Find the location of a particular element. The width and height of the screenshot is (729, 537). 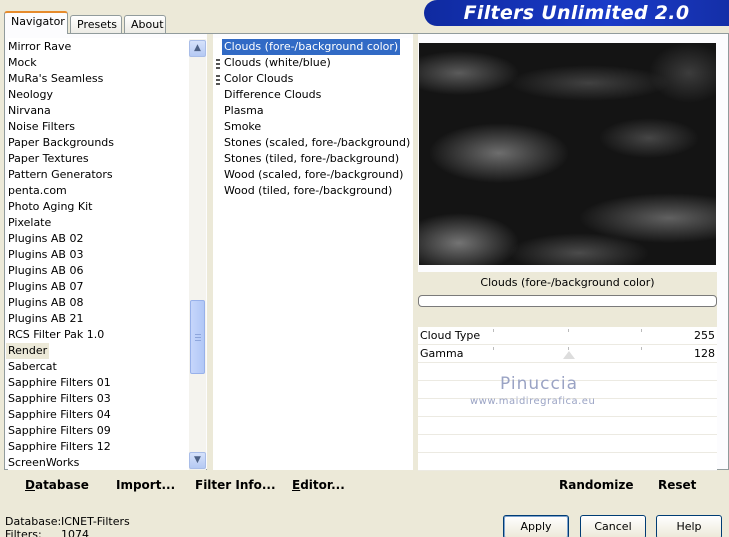

filter-item: Smoke is located at coordinates (242, 127).